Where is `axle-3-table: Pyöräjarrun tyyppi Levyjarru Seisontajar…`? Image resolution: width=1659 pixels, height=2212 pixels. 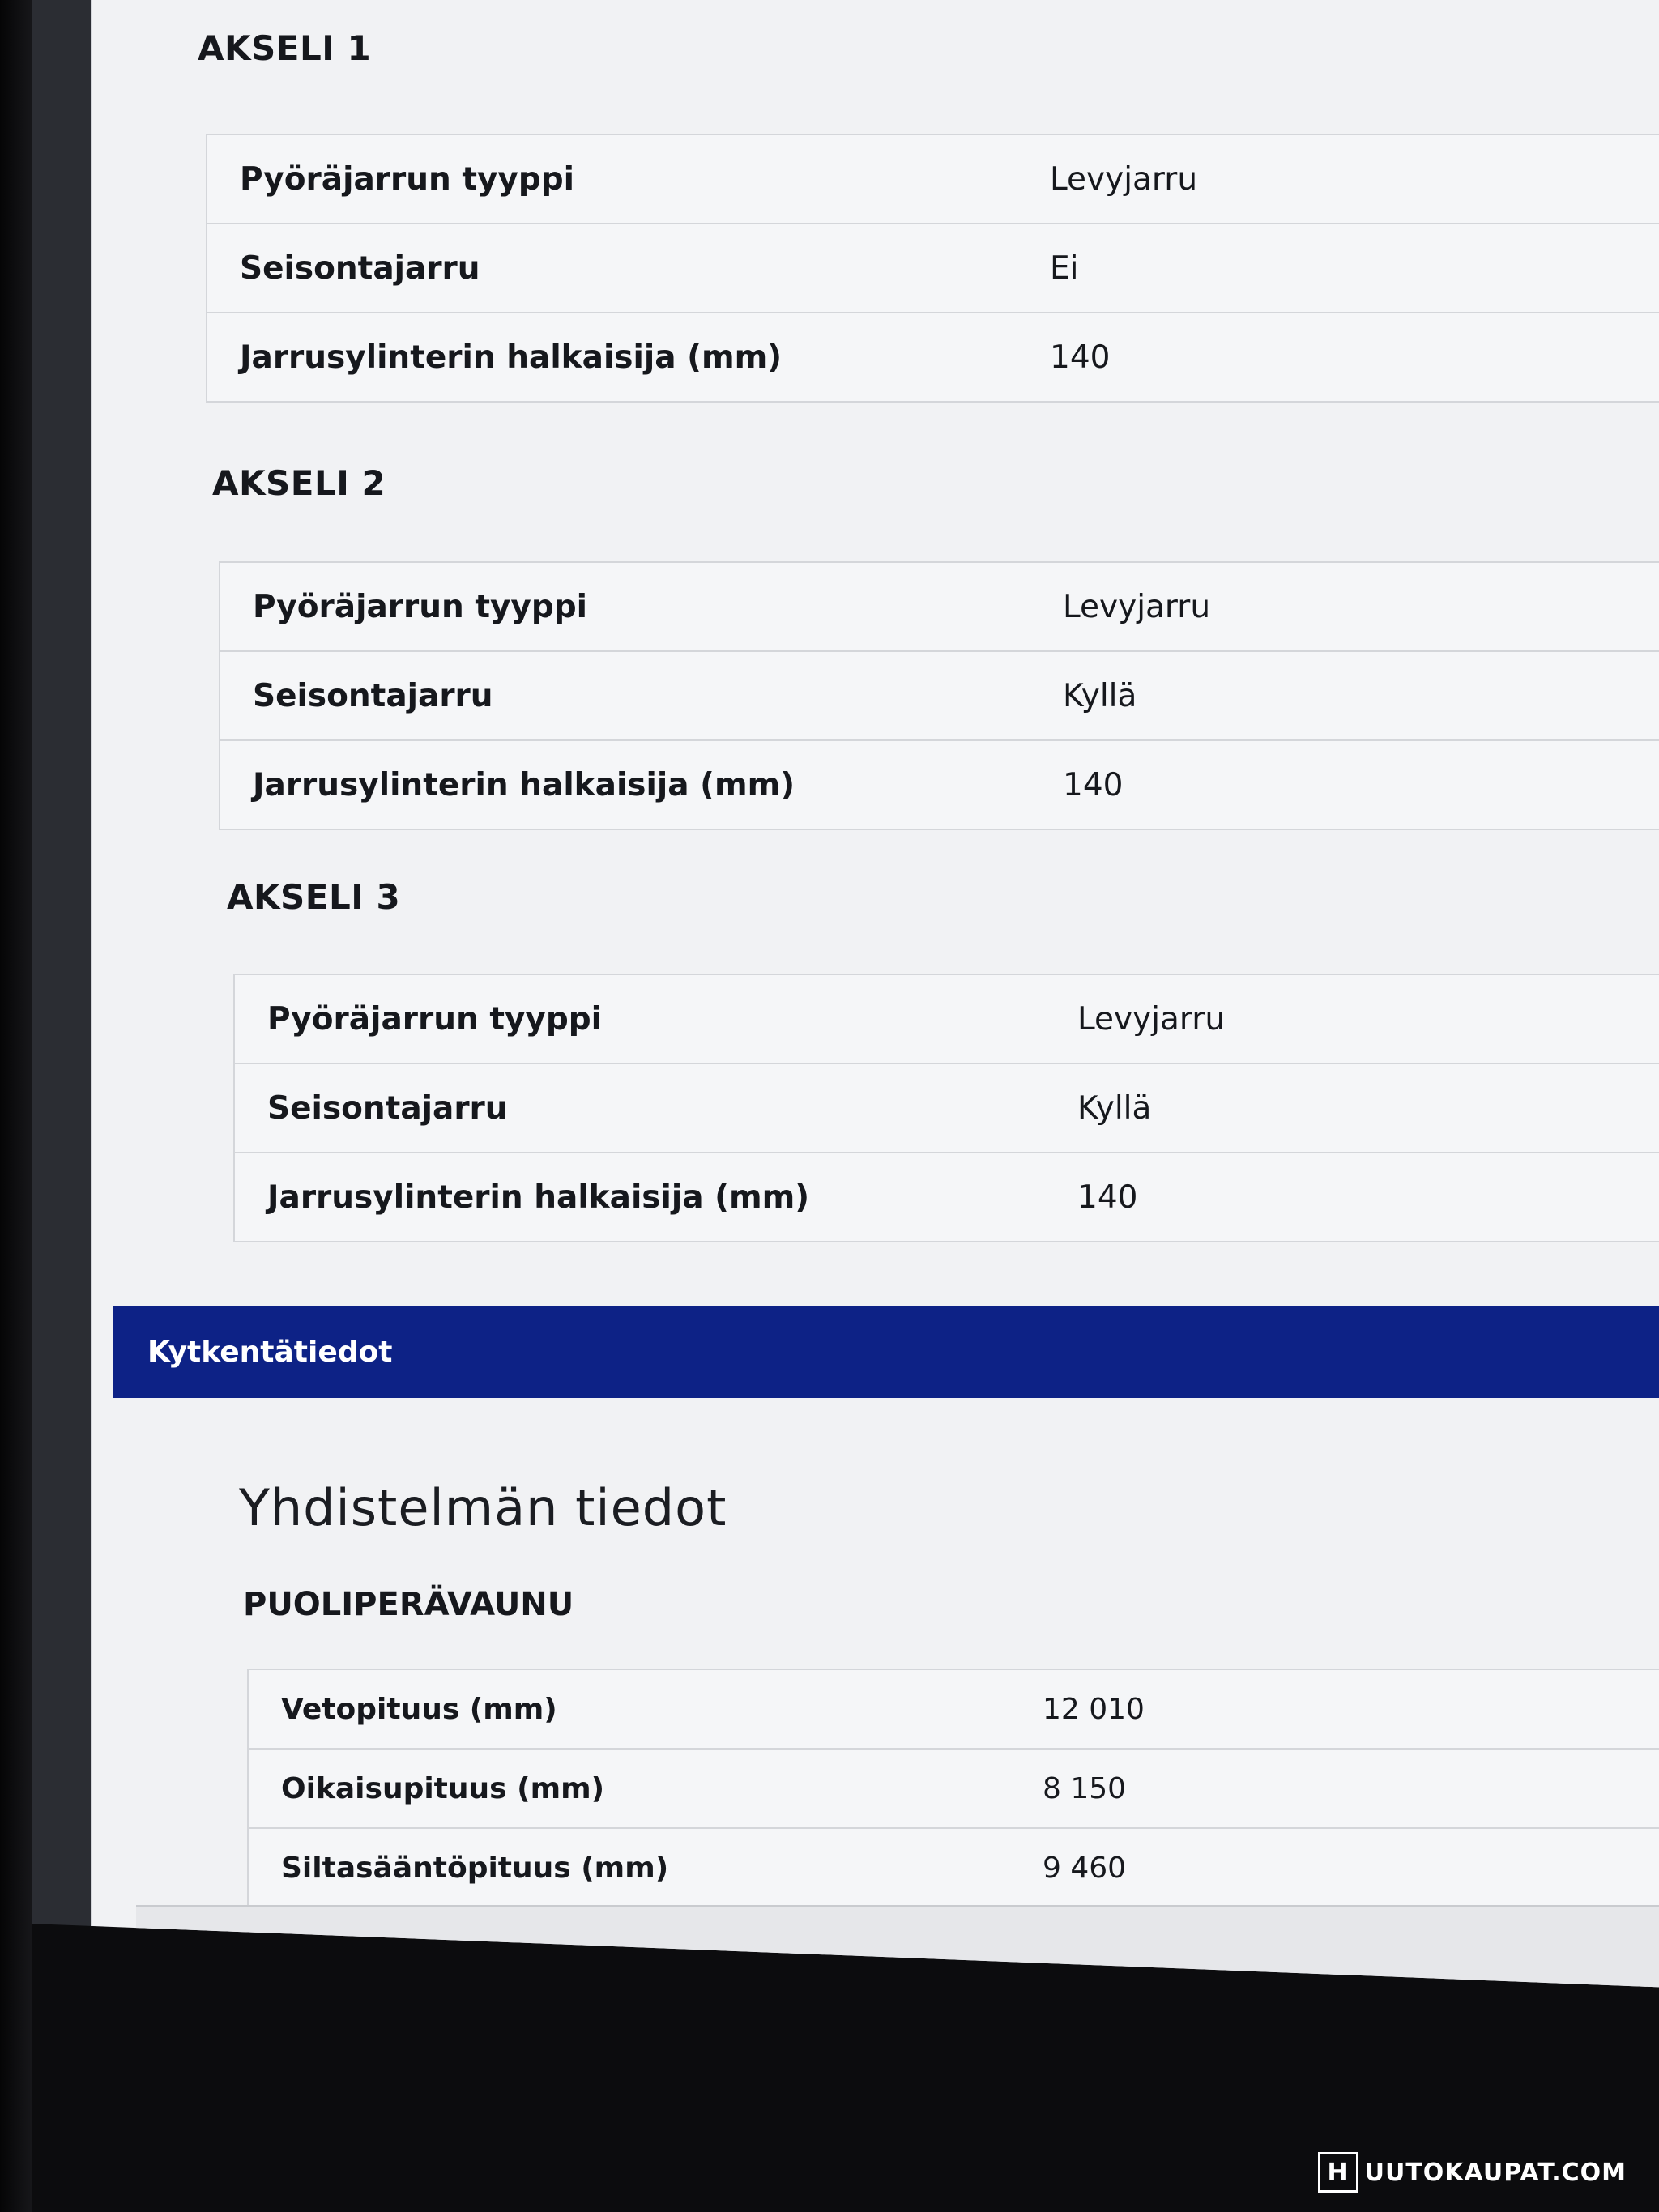 axle-3-table: Pyöräjarrun tyyppi Levyjarru Seisontajar… is located at coordinates (946, 1108).